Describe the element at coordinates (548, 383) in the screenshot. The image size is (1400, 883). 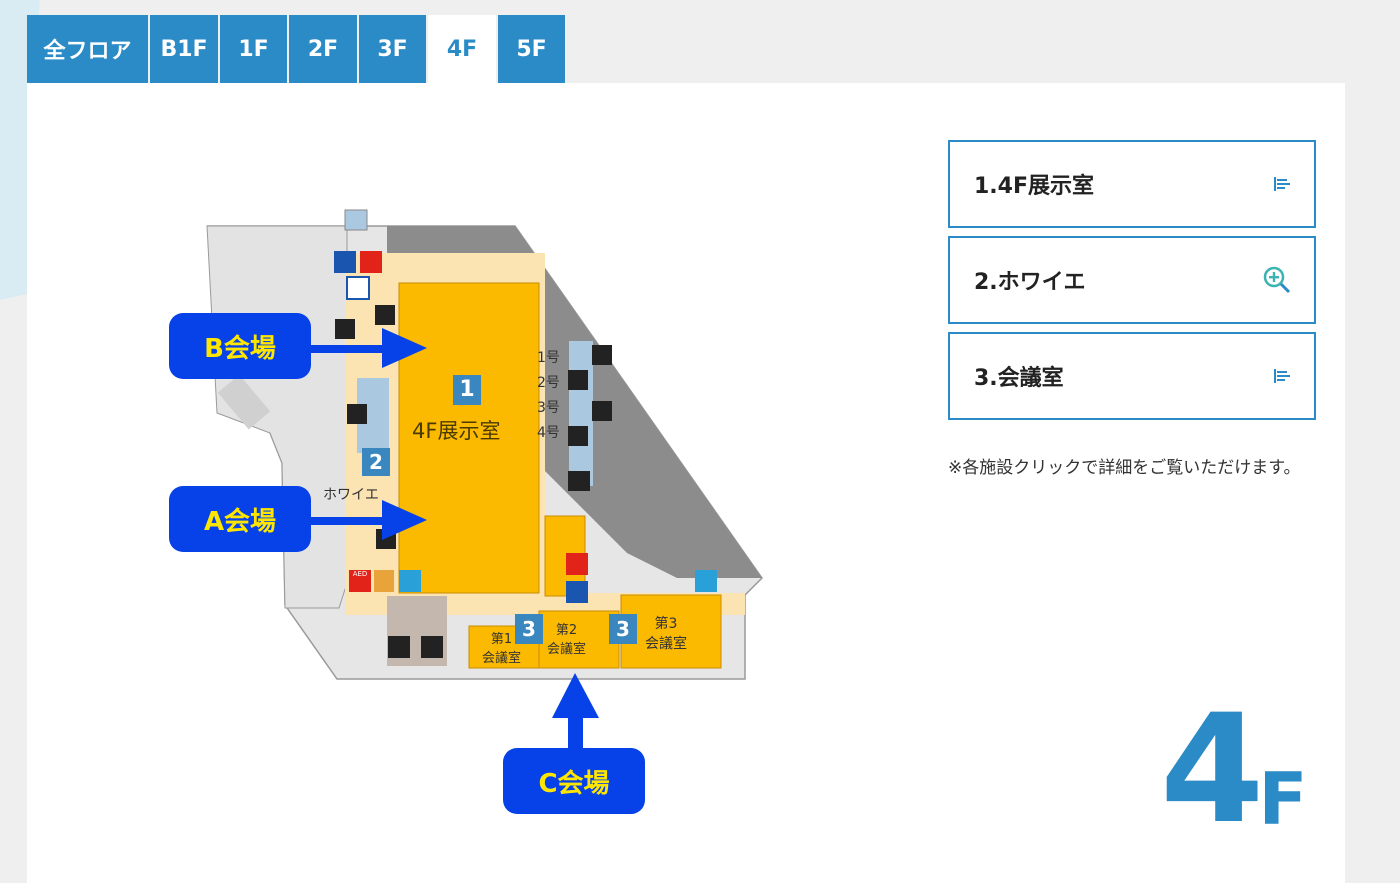
I see `elevator-2-label: 2号` at that location.